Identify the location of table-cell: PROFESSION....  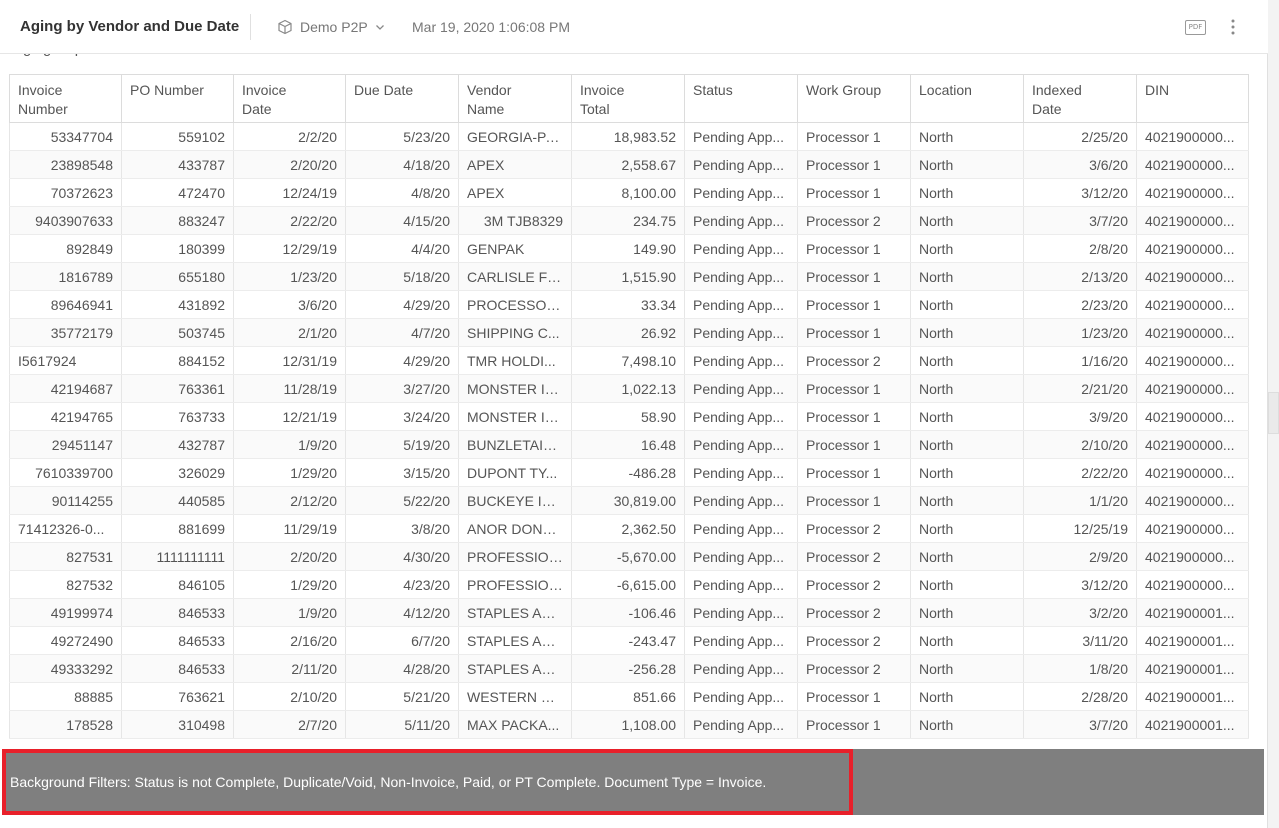
(515, 556).